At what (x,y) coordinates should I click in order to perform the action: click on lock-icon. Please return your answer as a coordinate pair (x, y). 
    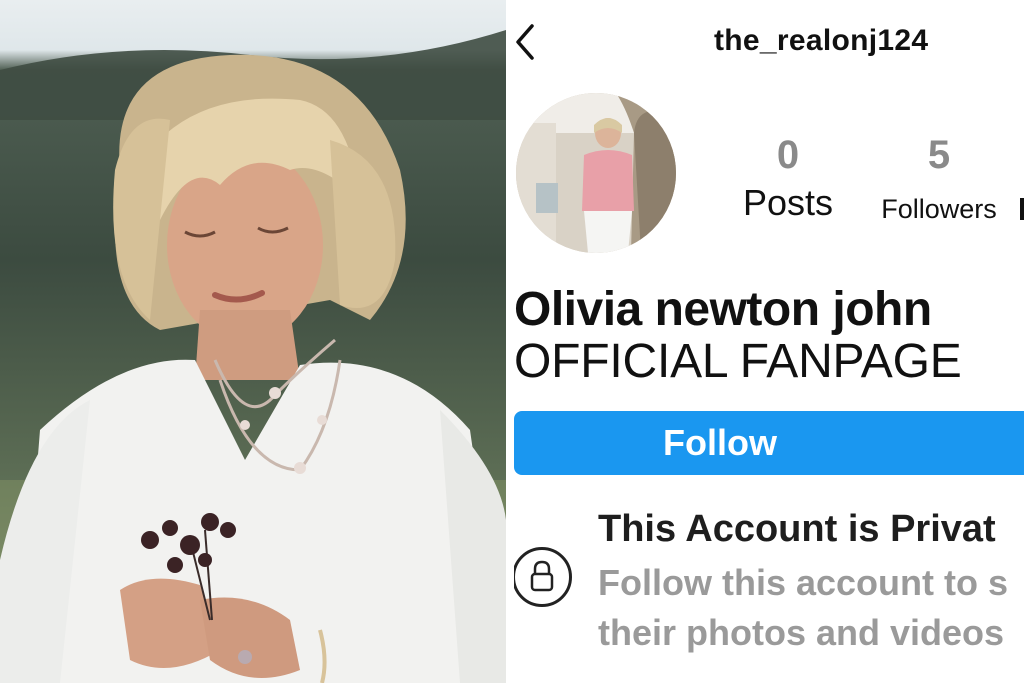
    Looking at the image, I should click on (542, 576).